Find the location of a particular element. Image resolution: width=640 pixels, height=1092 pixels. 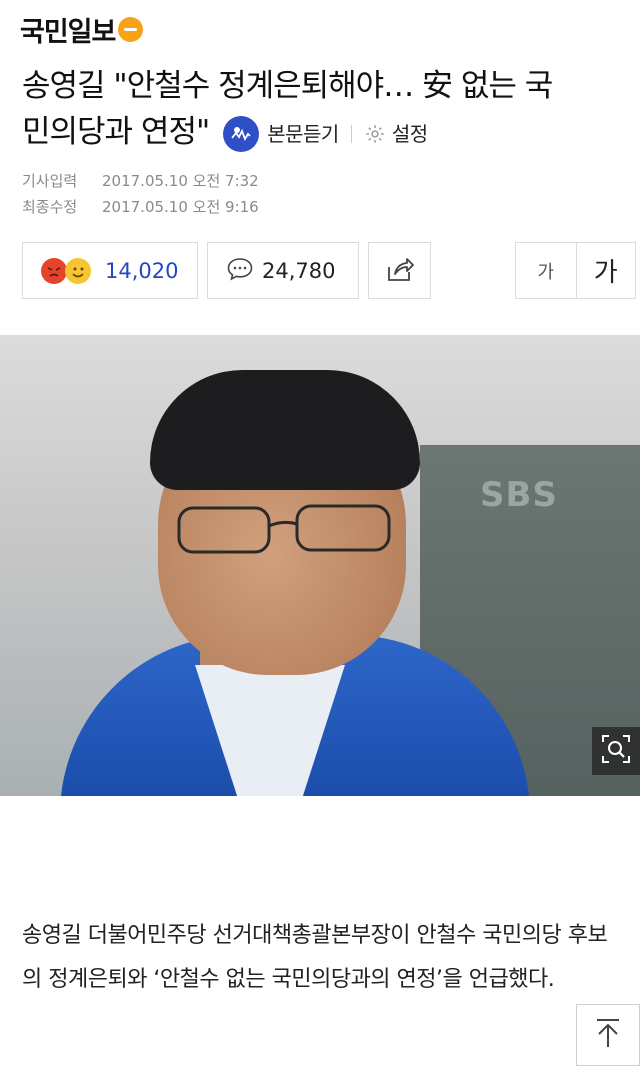

zoom-icon is located at coordinates (616, 751).